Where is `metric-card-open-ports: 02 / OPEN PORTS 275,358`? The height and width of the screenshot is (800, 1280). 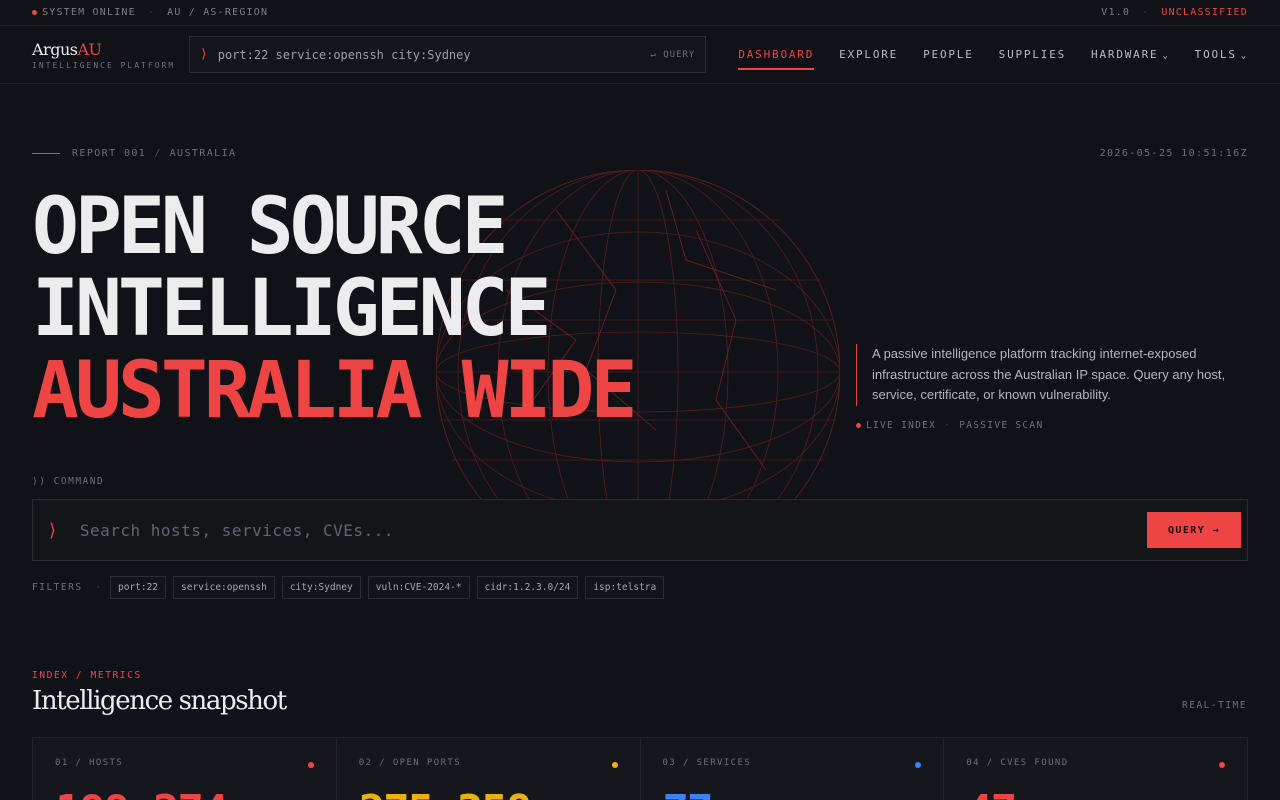 metric-card-open-ports: 02 / OPEN PORTS 275,358 is located at coordinates (488, 769).